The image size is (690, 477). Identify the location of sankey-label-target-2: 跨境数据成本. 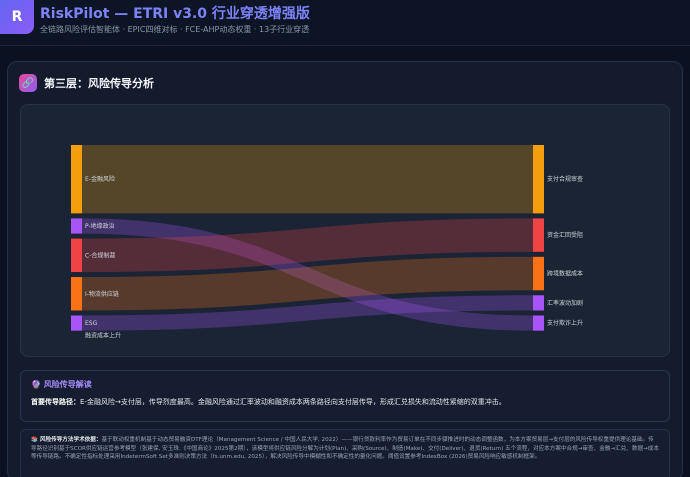
(565, 274).